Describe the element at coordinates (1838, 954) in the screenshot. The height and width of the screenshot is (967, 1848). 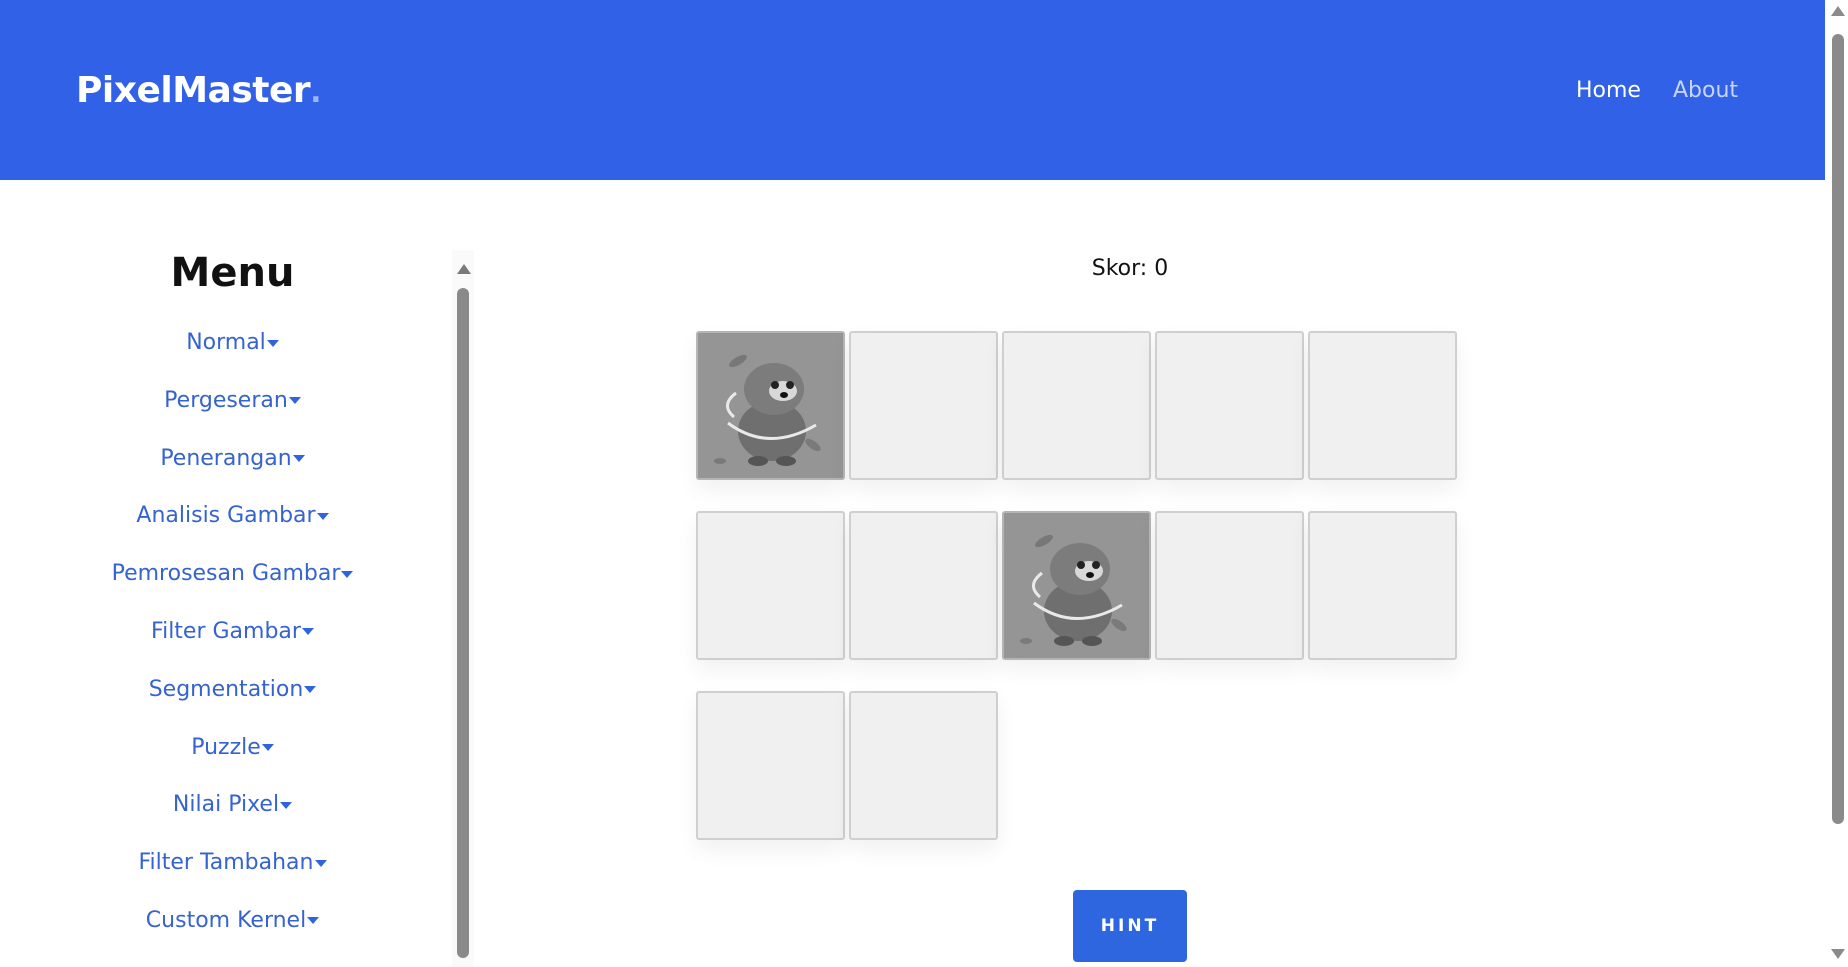
I see `scroll-down-arrow-icon` at that location.